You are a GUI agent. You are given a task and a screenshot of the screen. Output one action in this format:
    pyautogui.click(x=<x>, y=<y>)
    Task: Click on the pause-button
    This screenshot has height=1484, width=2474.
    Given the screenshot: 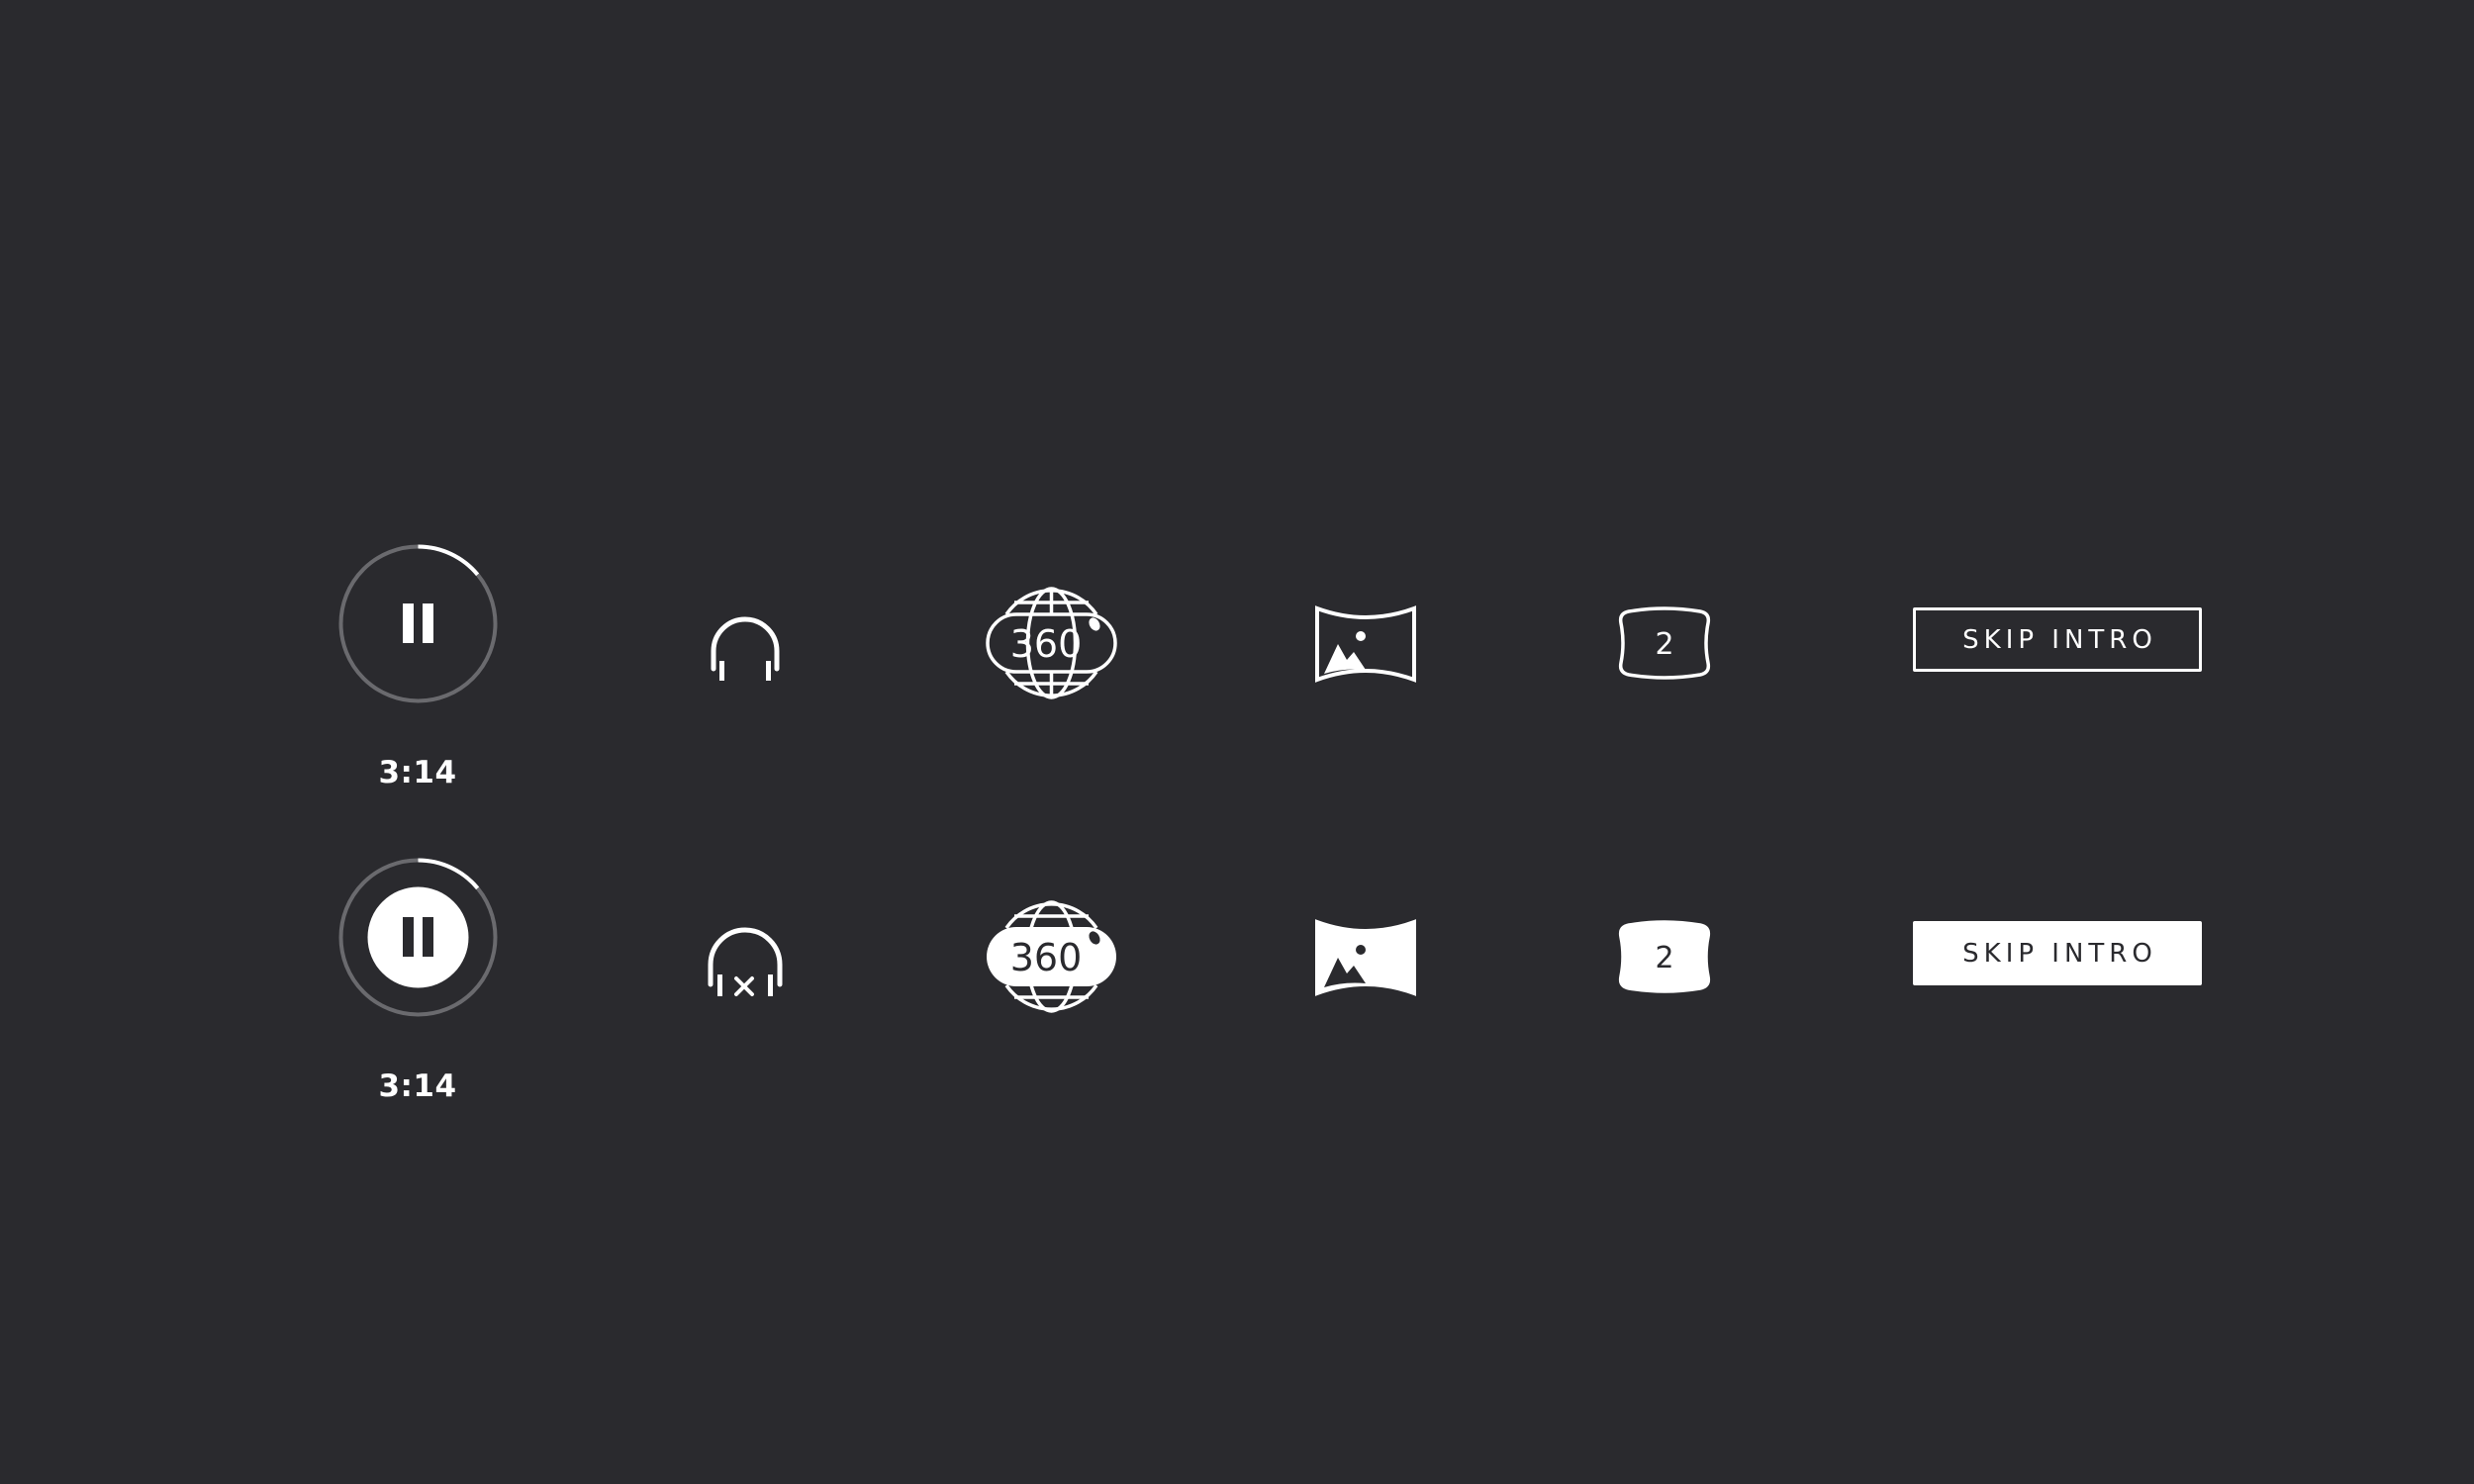 What is the action you would take?
    pyautogui.click(x=418, y=623)
    